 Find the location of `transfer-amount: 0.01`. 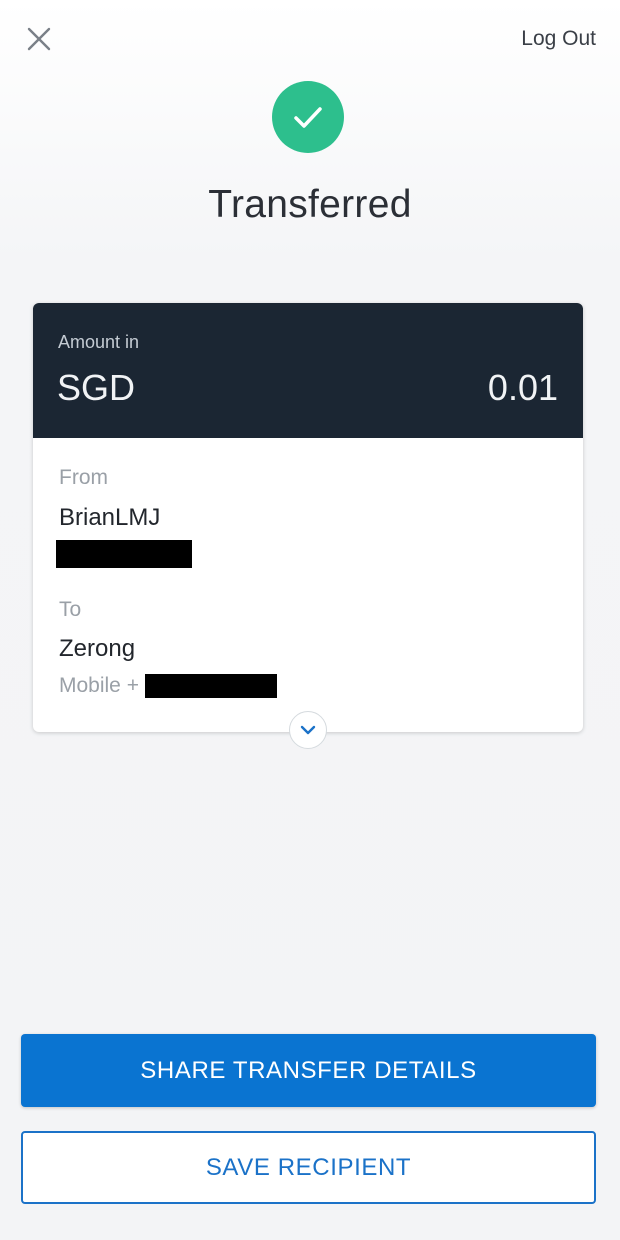

transfer-amount: 0.01 is located at coordinates (522, 387).